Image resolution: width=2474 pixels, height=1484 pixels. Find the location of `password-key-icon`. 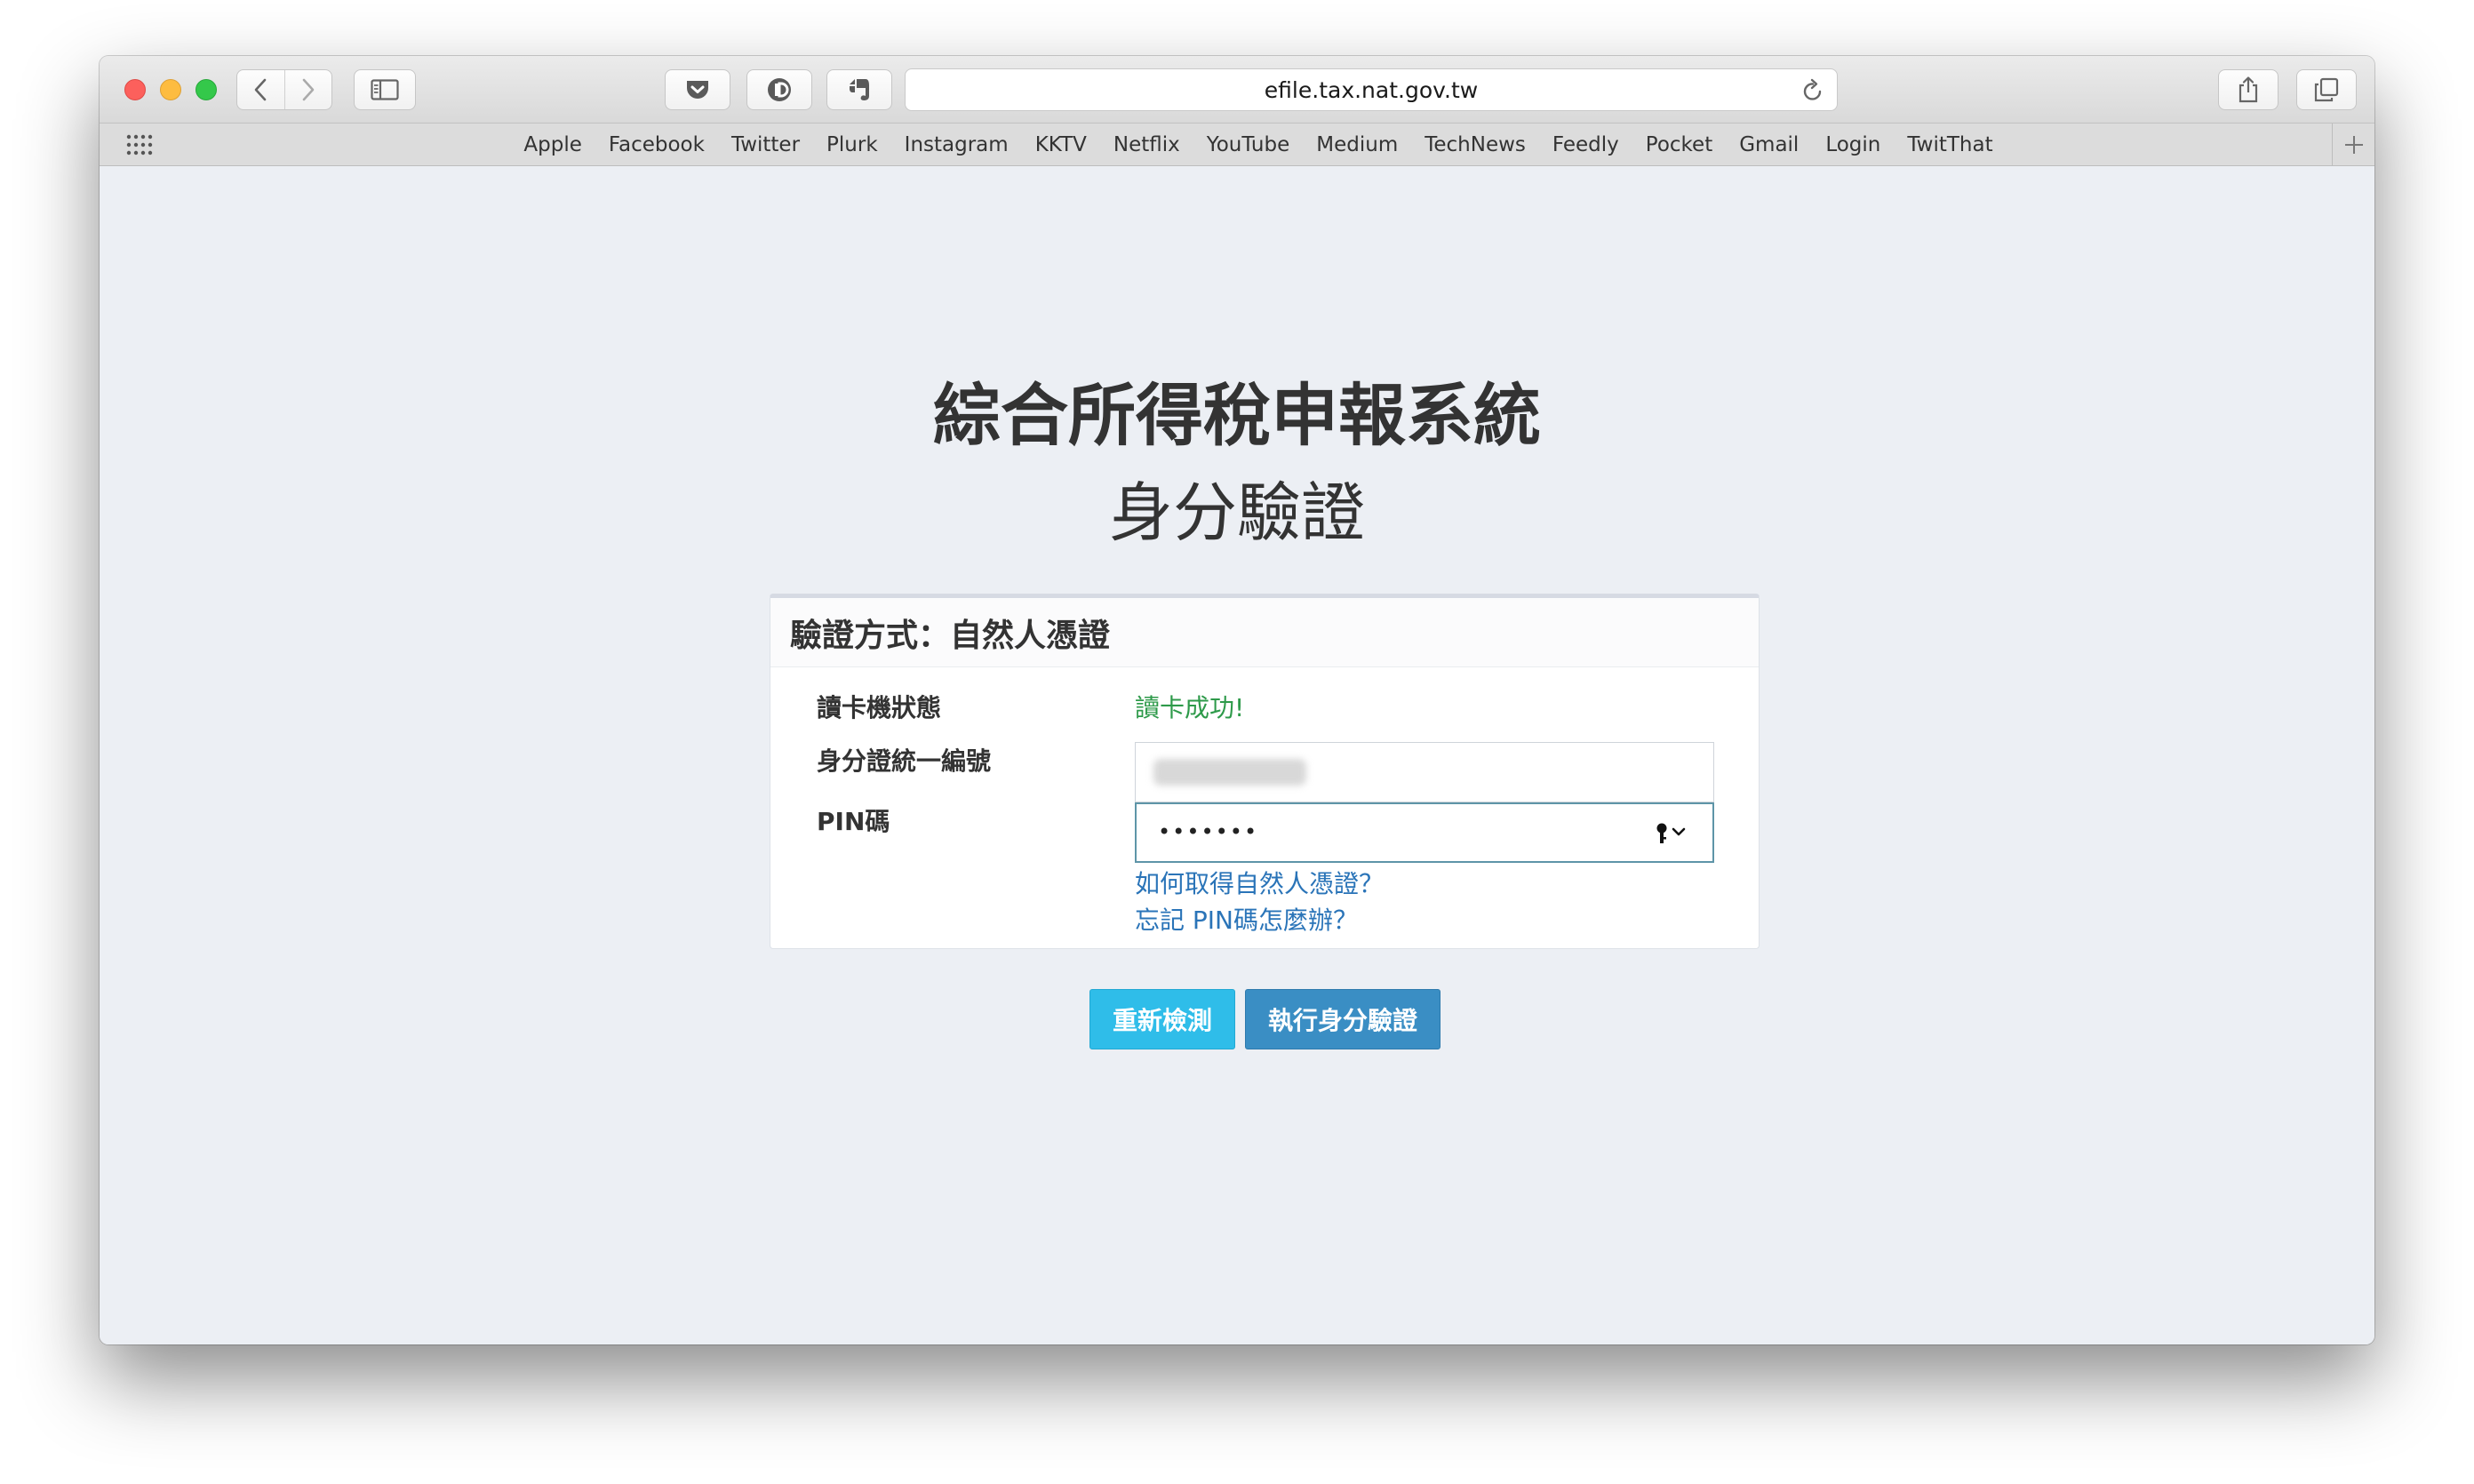

password-key-icon is located at coordinates (1673, 833).